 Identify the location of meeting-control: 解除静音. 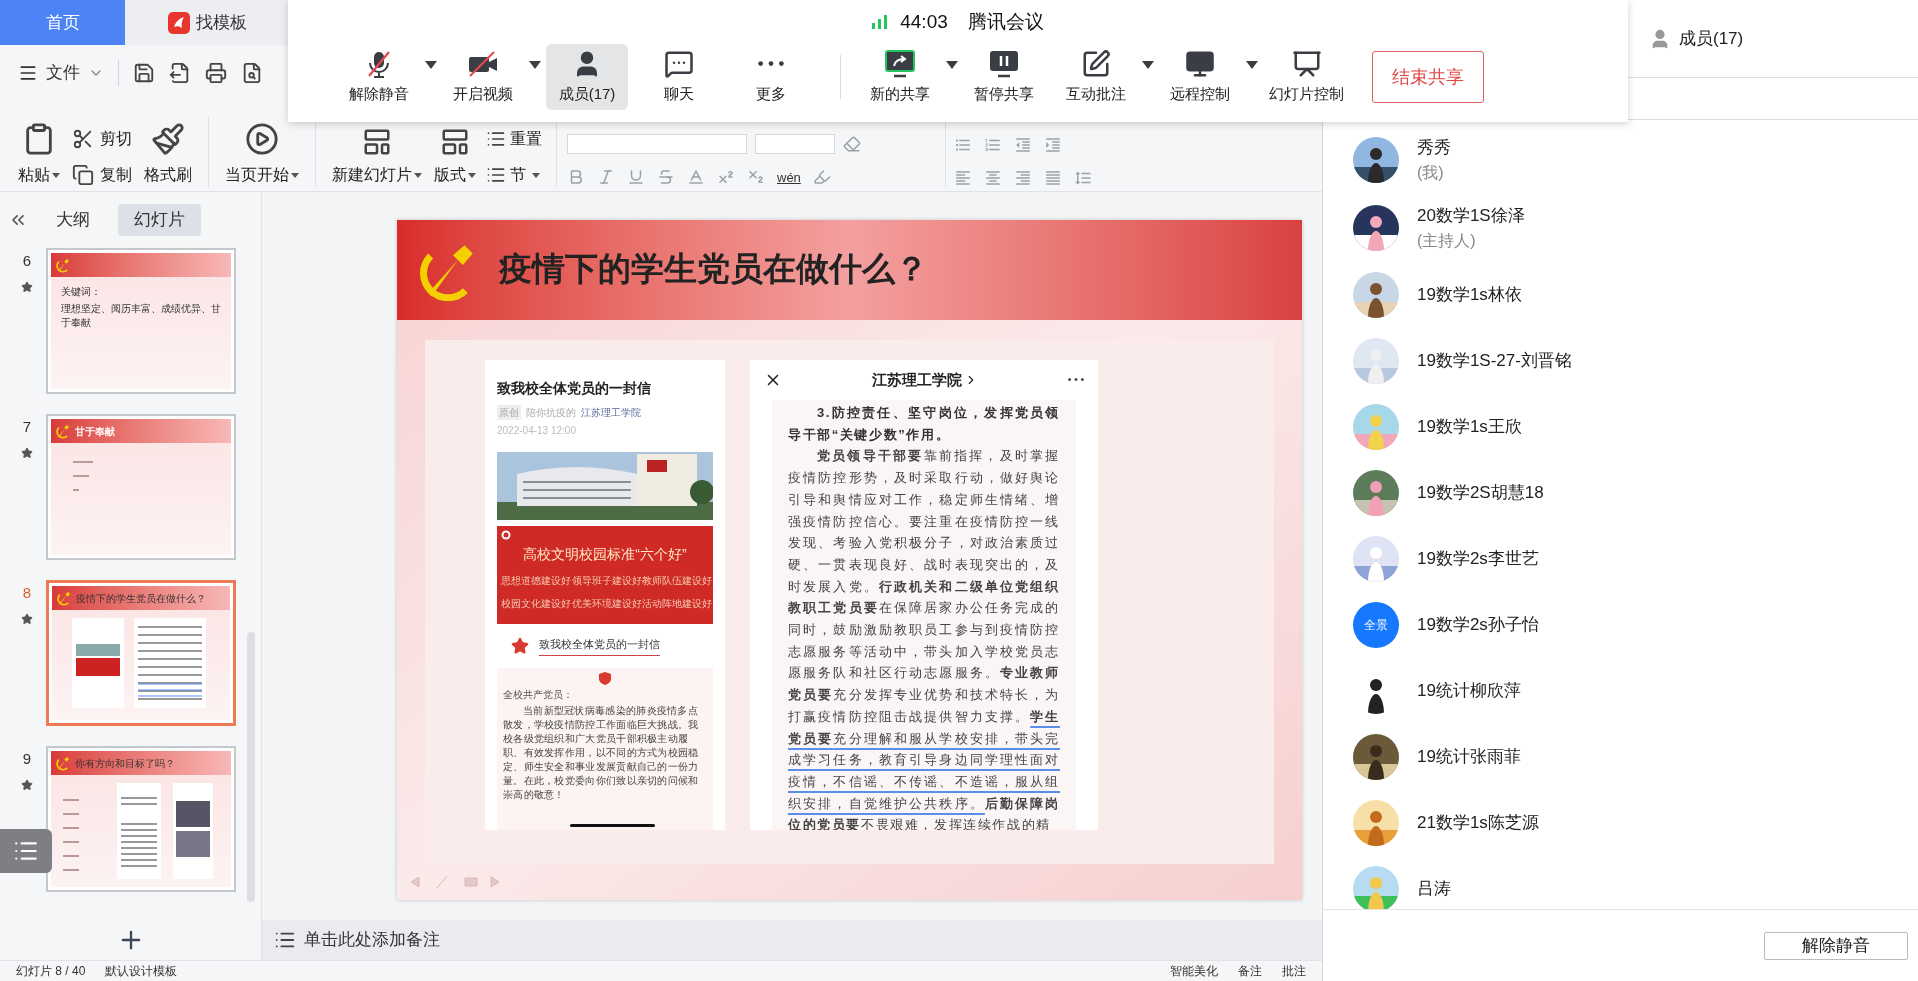
(379, 77).